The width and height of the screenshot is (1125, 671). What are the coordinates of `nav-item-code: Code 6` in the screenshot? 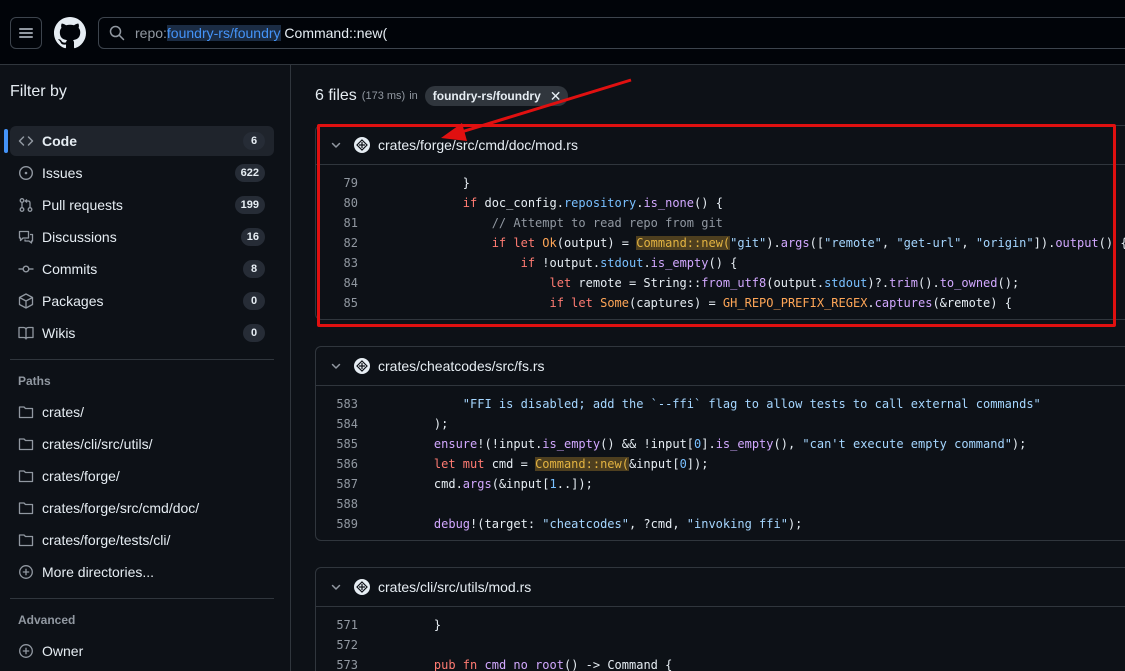 It's located at (139, 141).